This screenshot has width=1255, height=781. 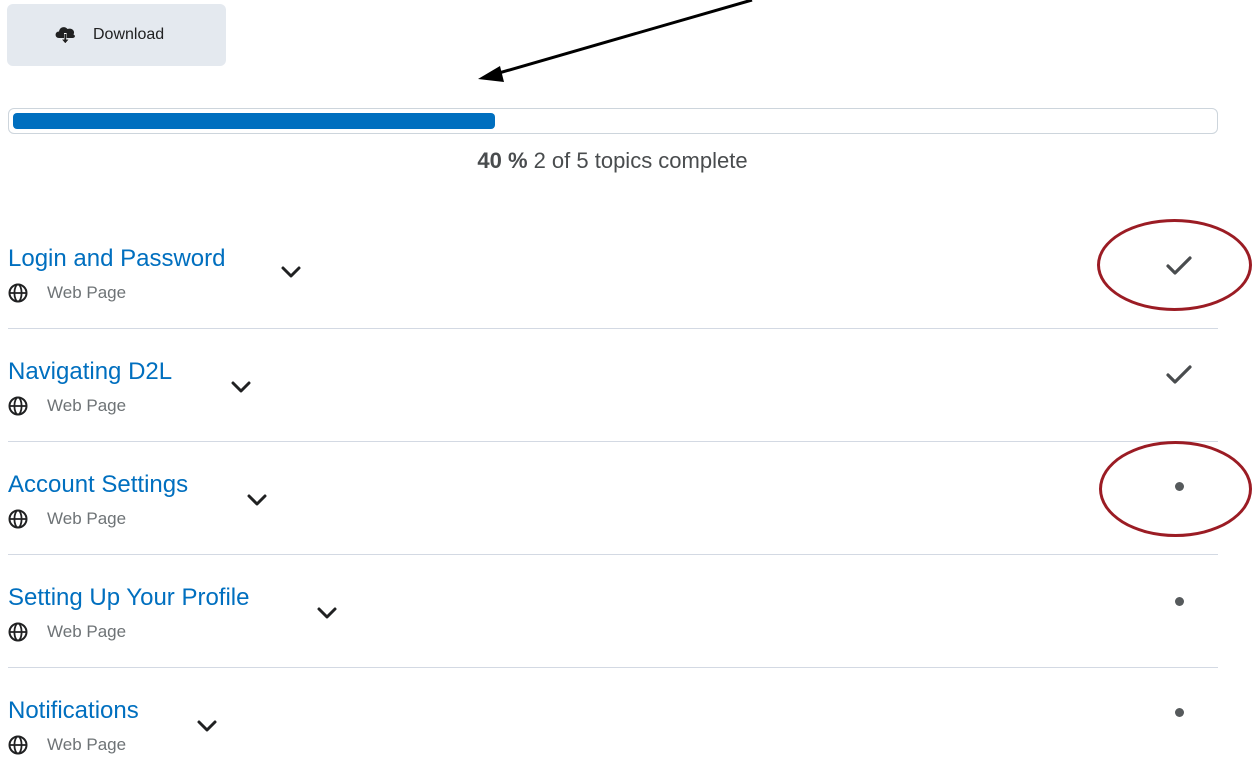 I want to click on download-label: Download, so click(x=129, y=34).